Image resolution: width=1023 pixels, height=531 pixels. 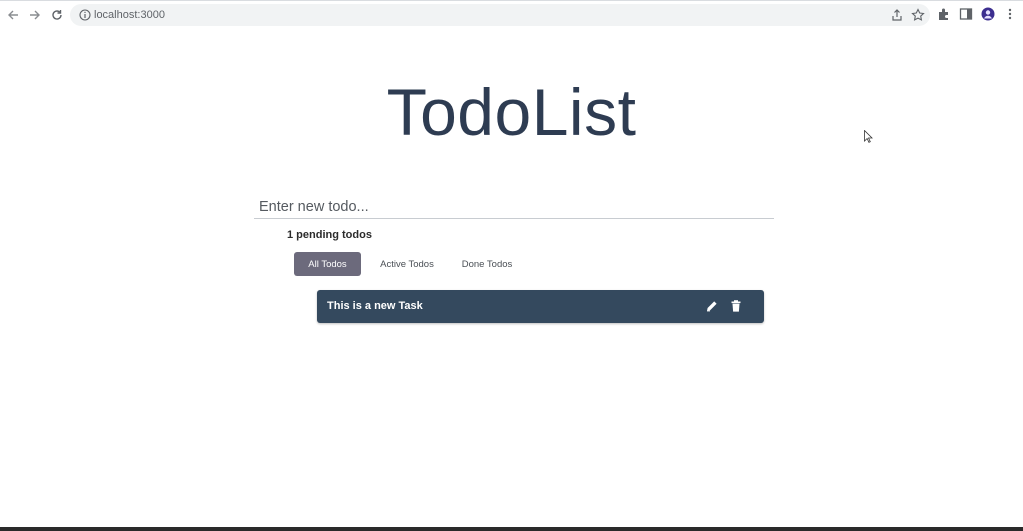 I want to click on todo-text: This is a new Task, so click(x=375, y=306).